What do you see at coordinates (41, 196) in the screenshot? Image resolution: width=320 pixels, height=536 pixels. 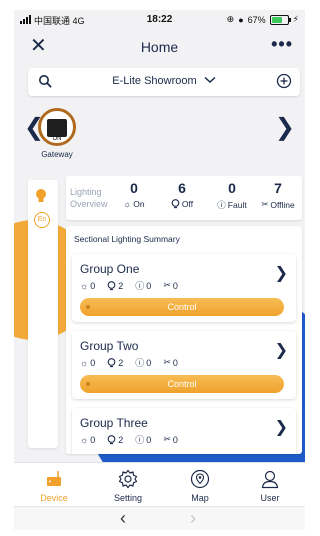 I see `bulb-icon` at bounding box center [41, 196].